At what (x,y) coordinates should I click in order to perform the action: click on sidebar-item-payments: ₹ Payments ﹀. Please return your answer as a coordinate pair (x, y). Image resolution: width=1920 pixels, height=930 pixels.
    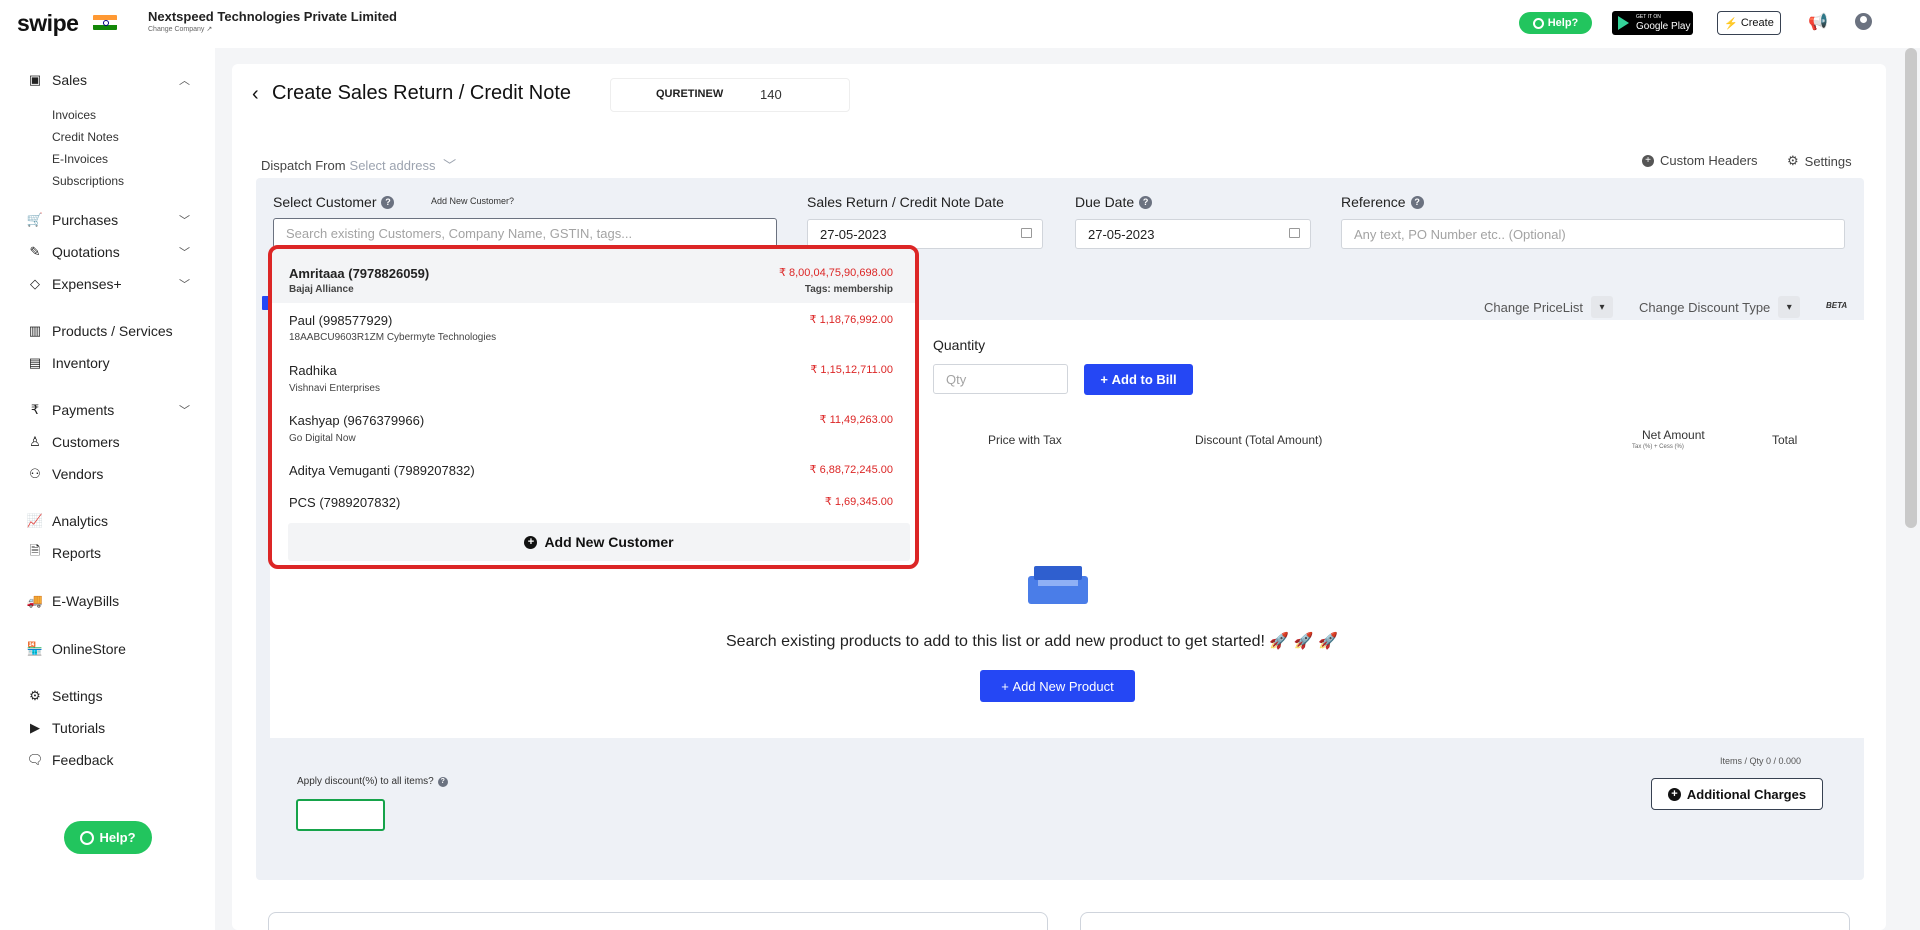
    Looking at the image, I should click on (108, 410).